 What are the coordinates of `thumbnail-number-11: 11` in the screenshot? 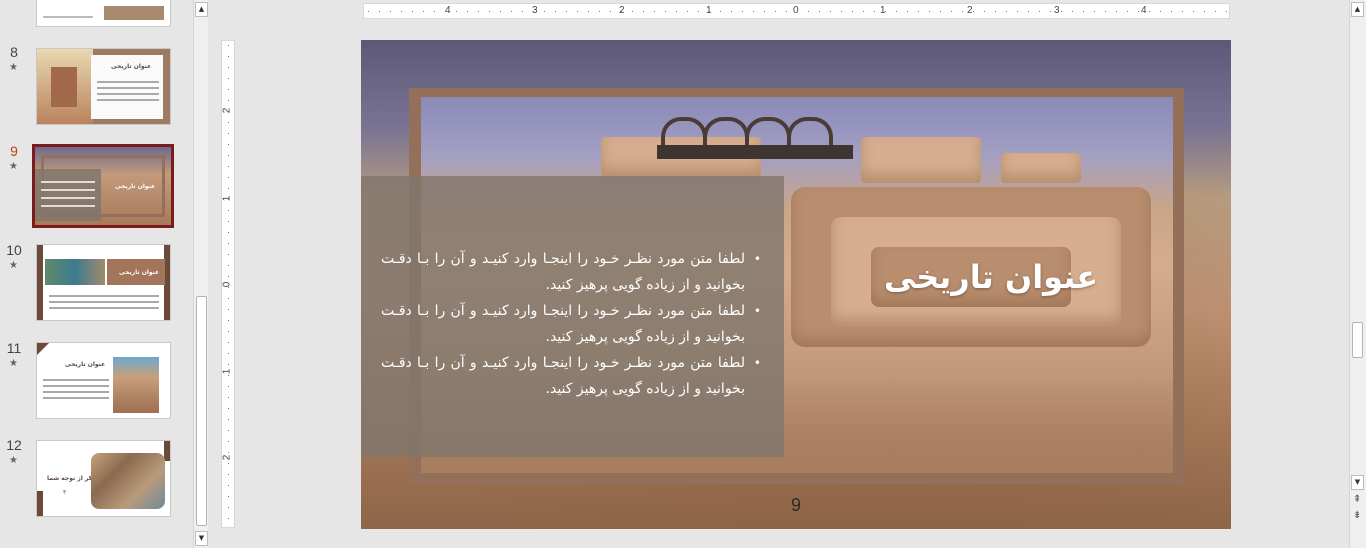 It's located at (14, 348).